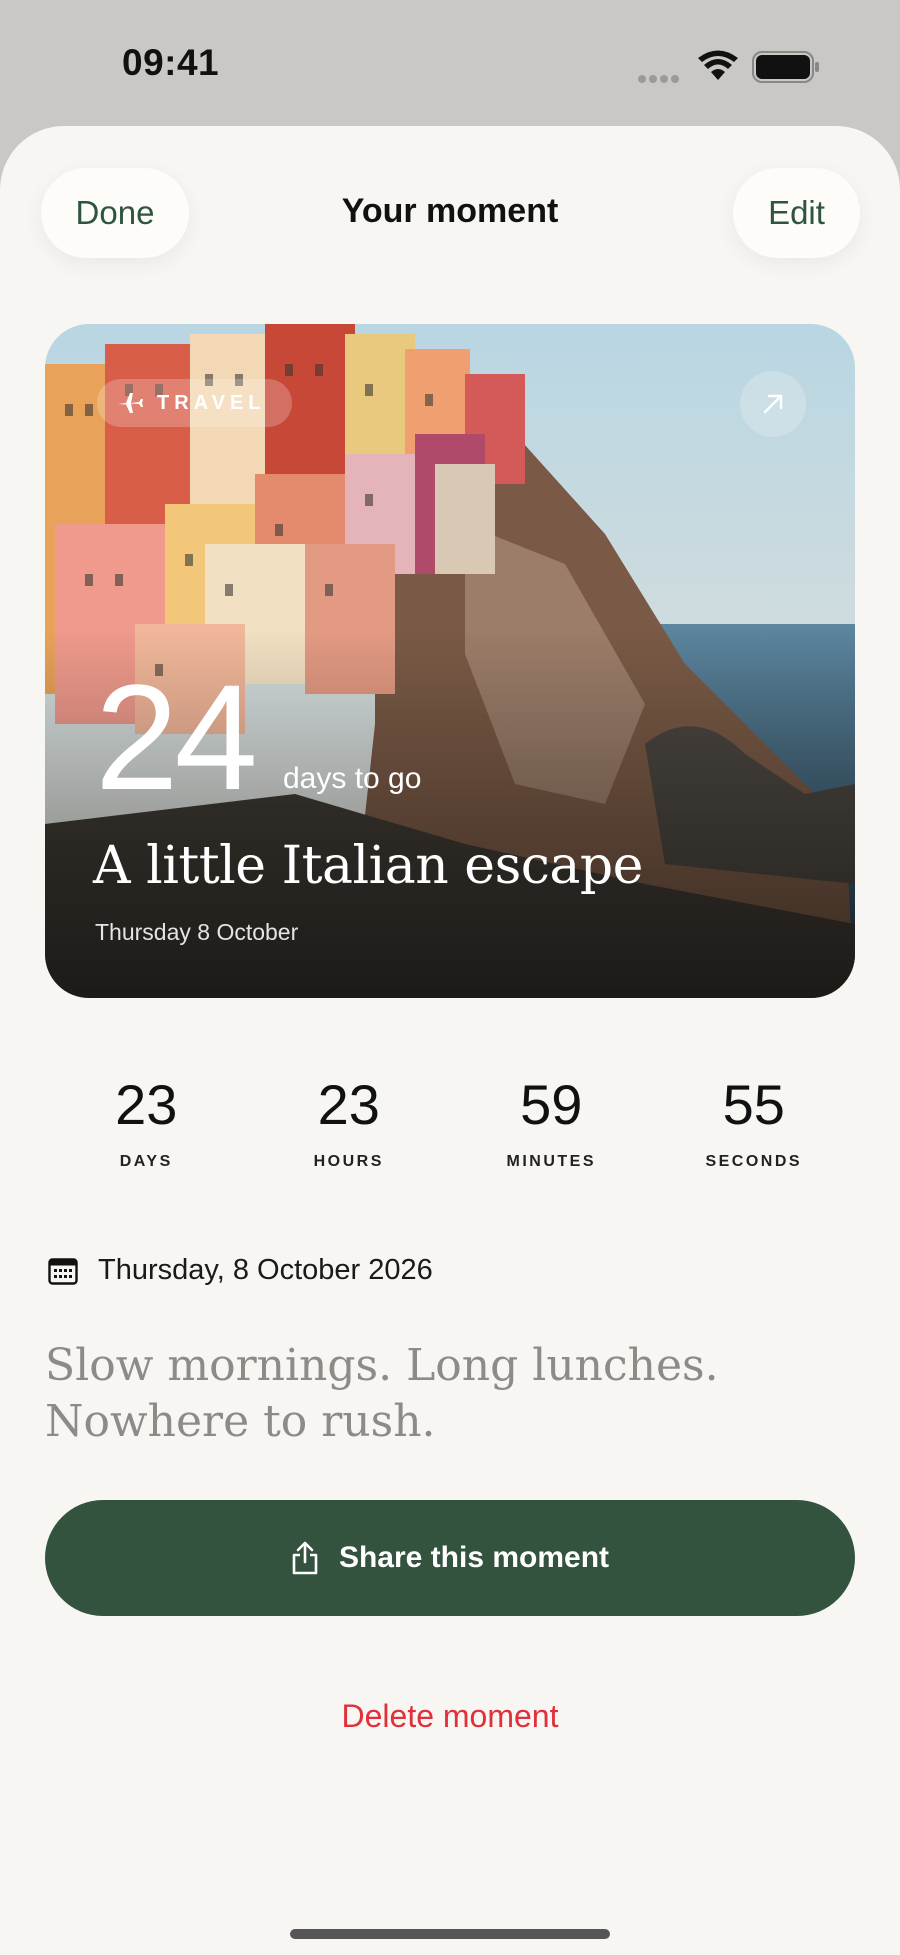 Image resolution: width=900 pixels, height=1955 pixels. What do you see at coordinates (197, 932) in the screenshot?
I see `moment-date: Thursday 8 October` at bounding box center [197, 932].